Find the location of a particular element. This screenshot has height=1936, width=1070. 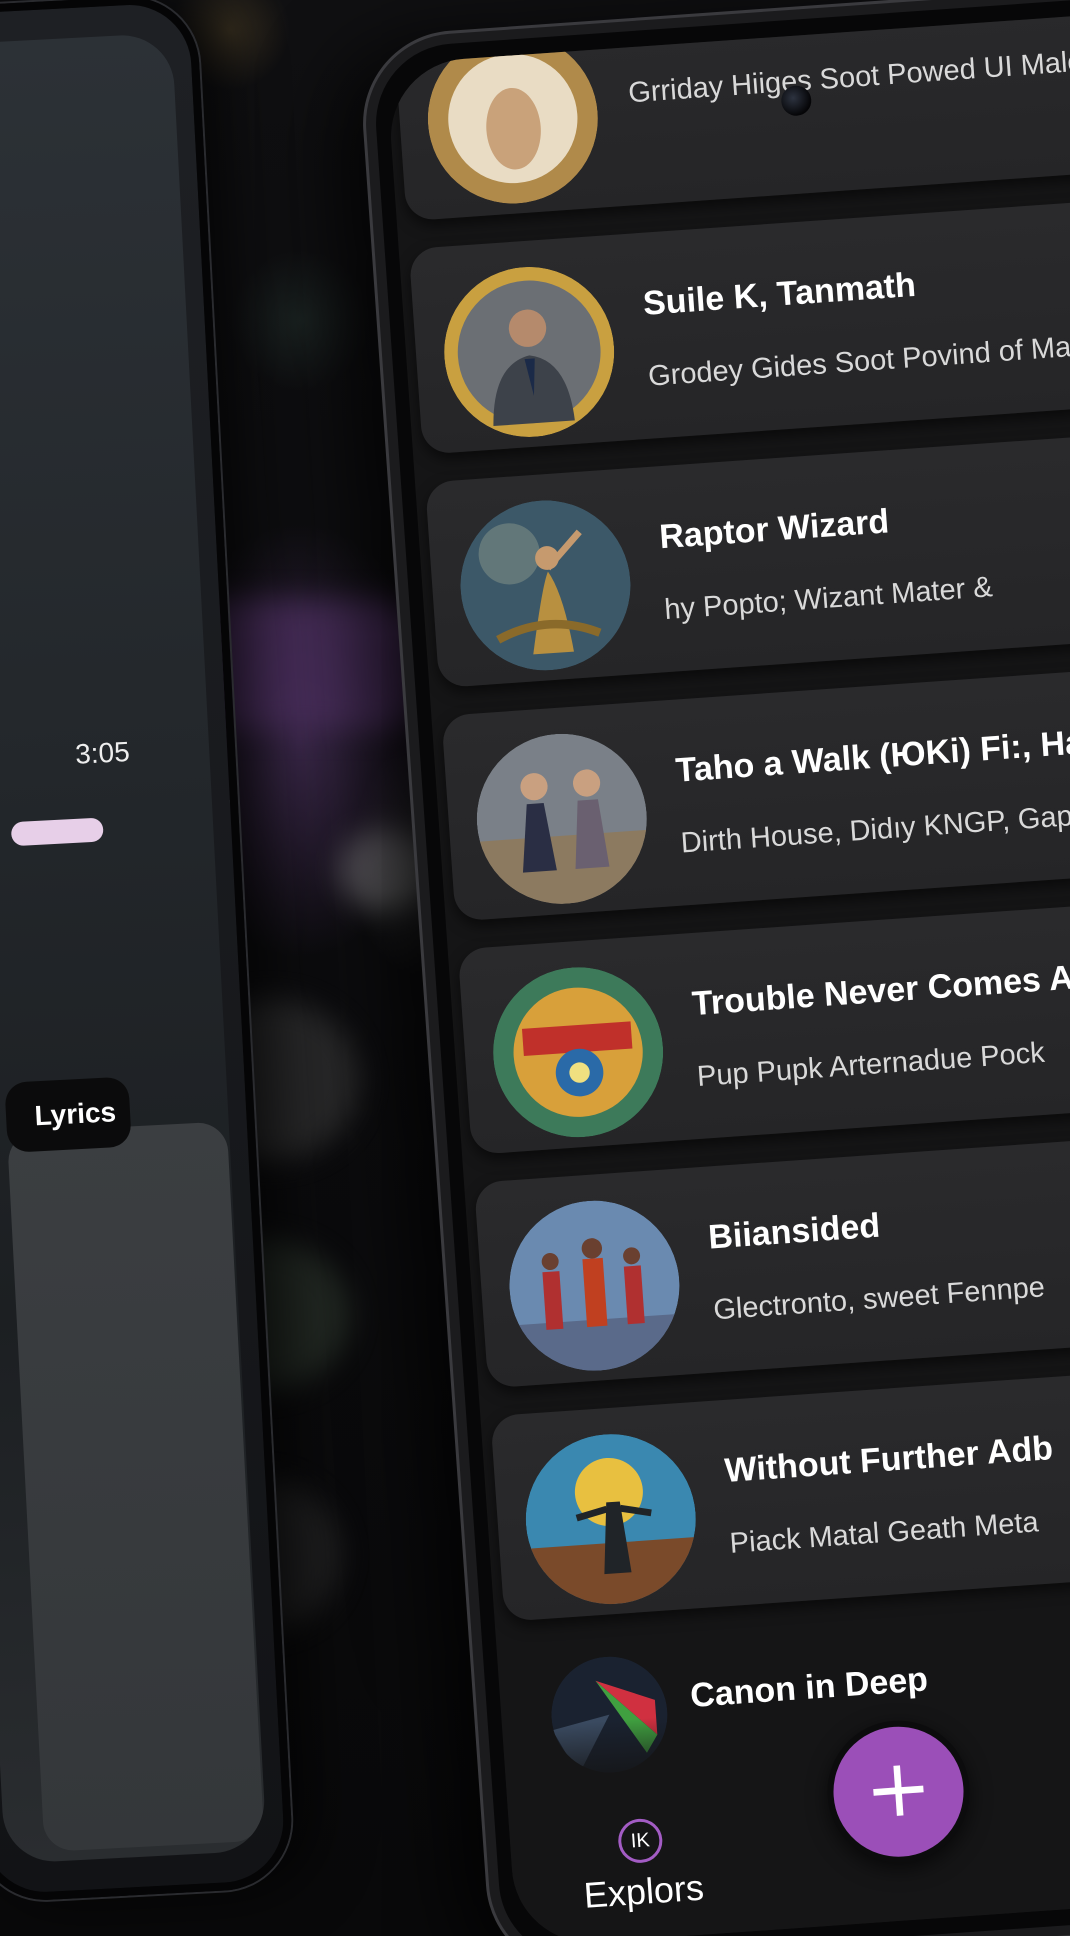

dancers-group-art-icon is located at coordinates (597, 1288).